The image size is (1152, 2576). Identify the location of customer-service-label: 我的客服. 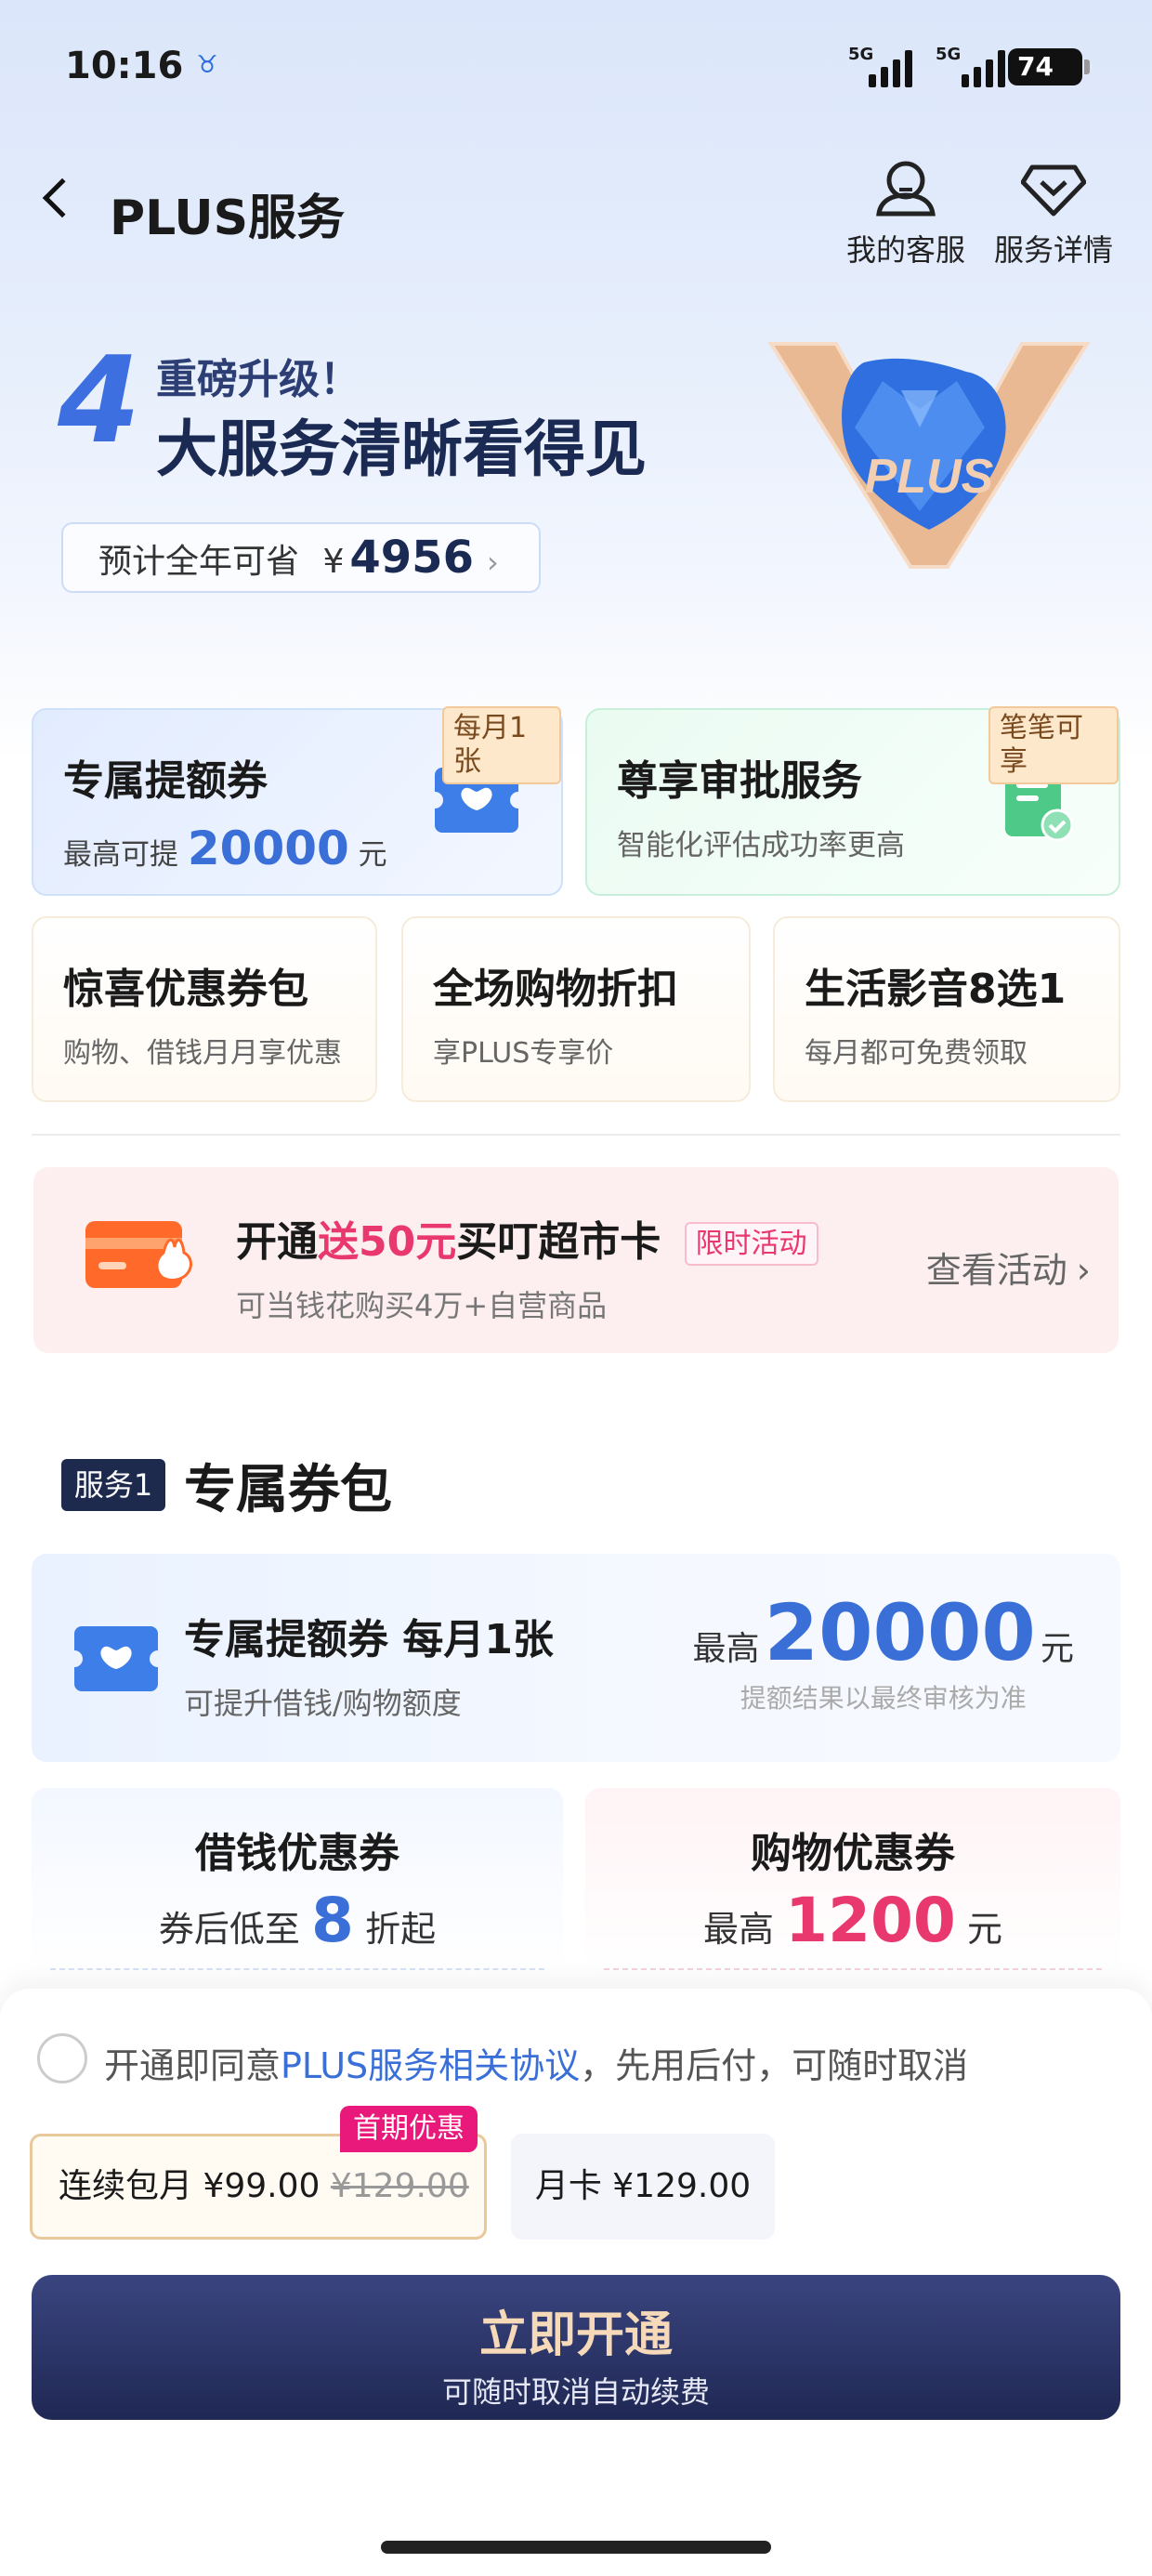
(905, 250).